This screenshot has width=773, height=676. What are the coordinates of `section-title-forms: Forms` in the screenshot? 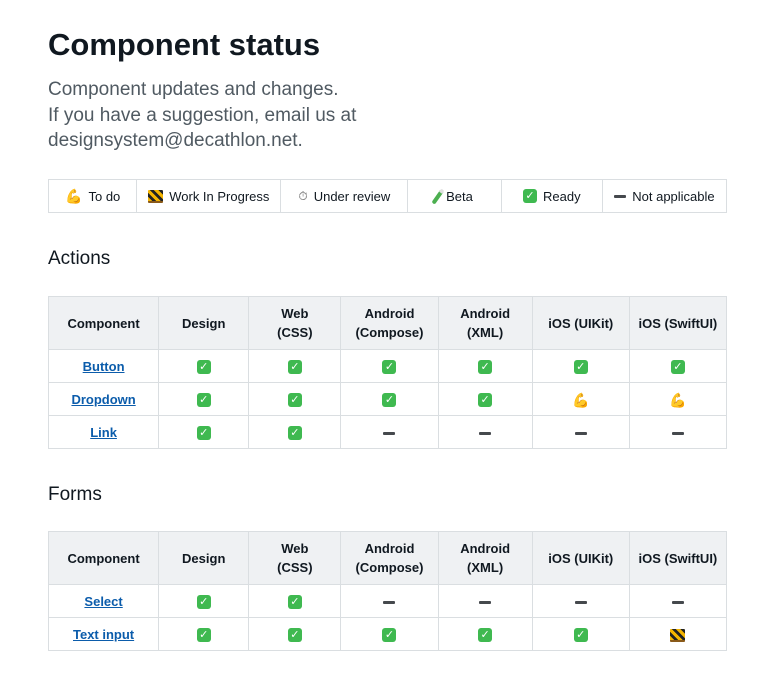 It's located at (75, 494).